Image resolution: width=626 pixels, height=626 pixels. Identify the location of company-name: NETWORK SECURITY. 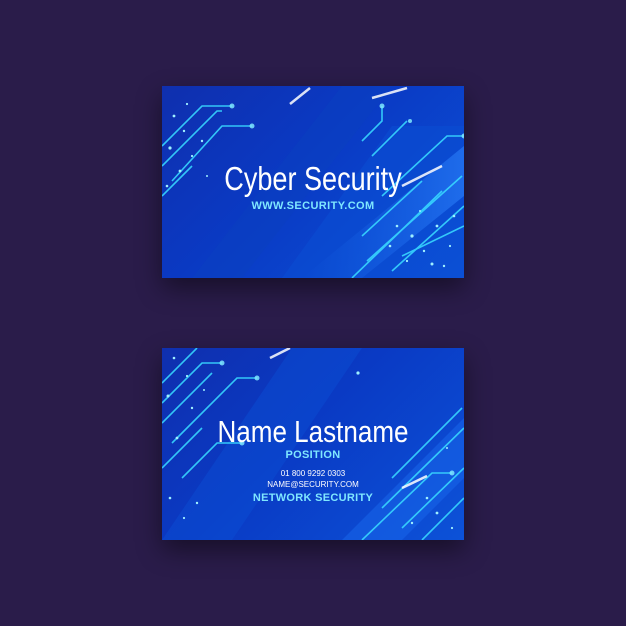
(313, 498).